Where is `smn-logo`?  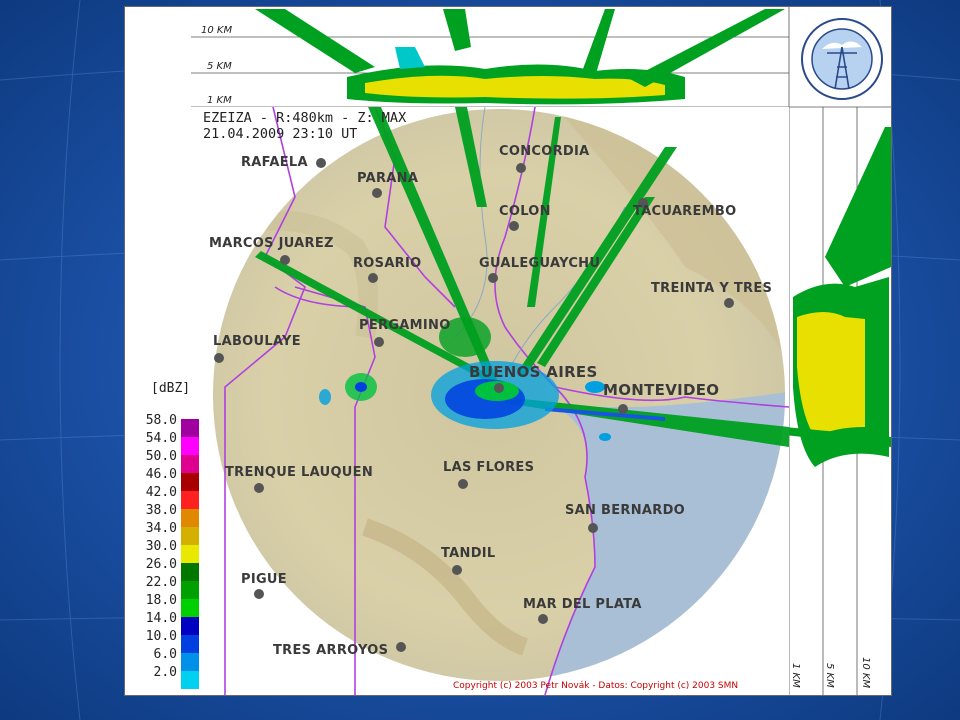 smn-logo is located at coordinates (842, 59).